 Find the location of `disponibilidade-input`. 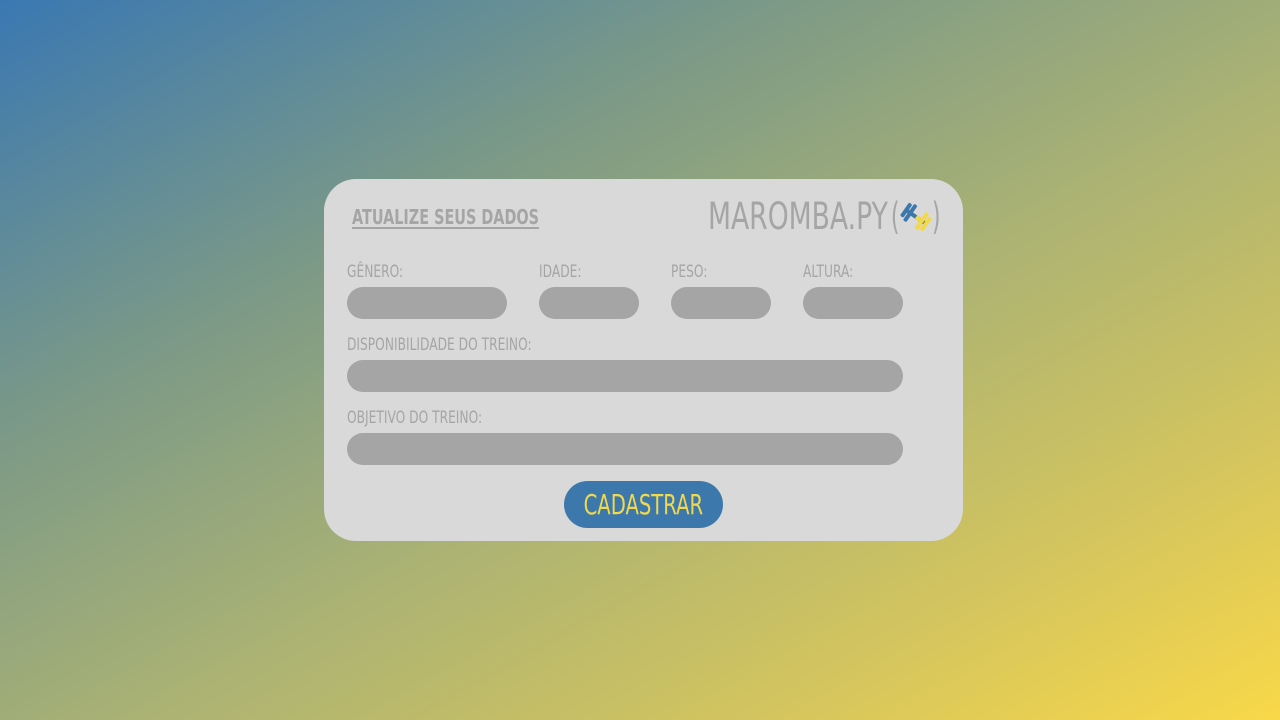

disponibilidade-input is located at coordinates (625, 376).